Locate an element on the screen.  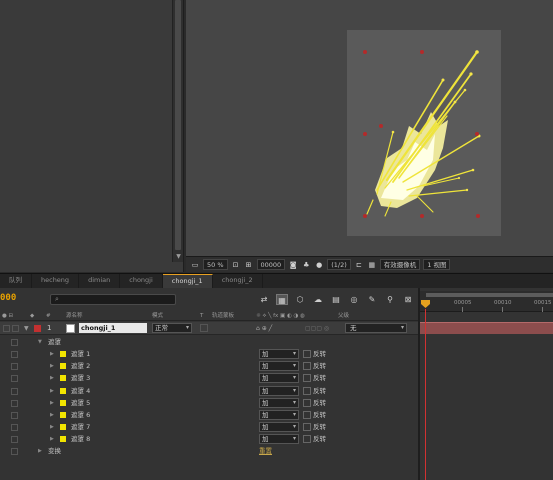
comp-mini-flowchart-icon: ⇄ is located at coordinates (264, 299).